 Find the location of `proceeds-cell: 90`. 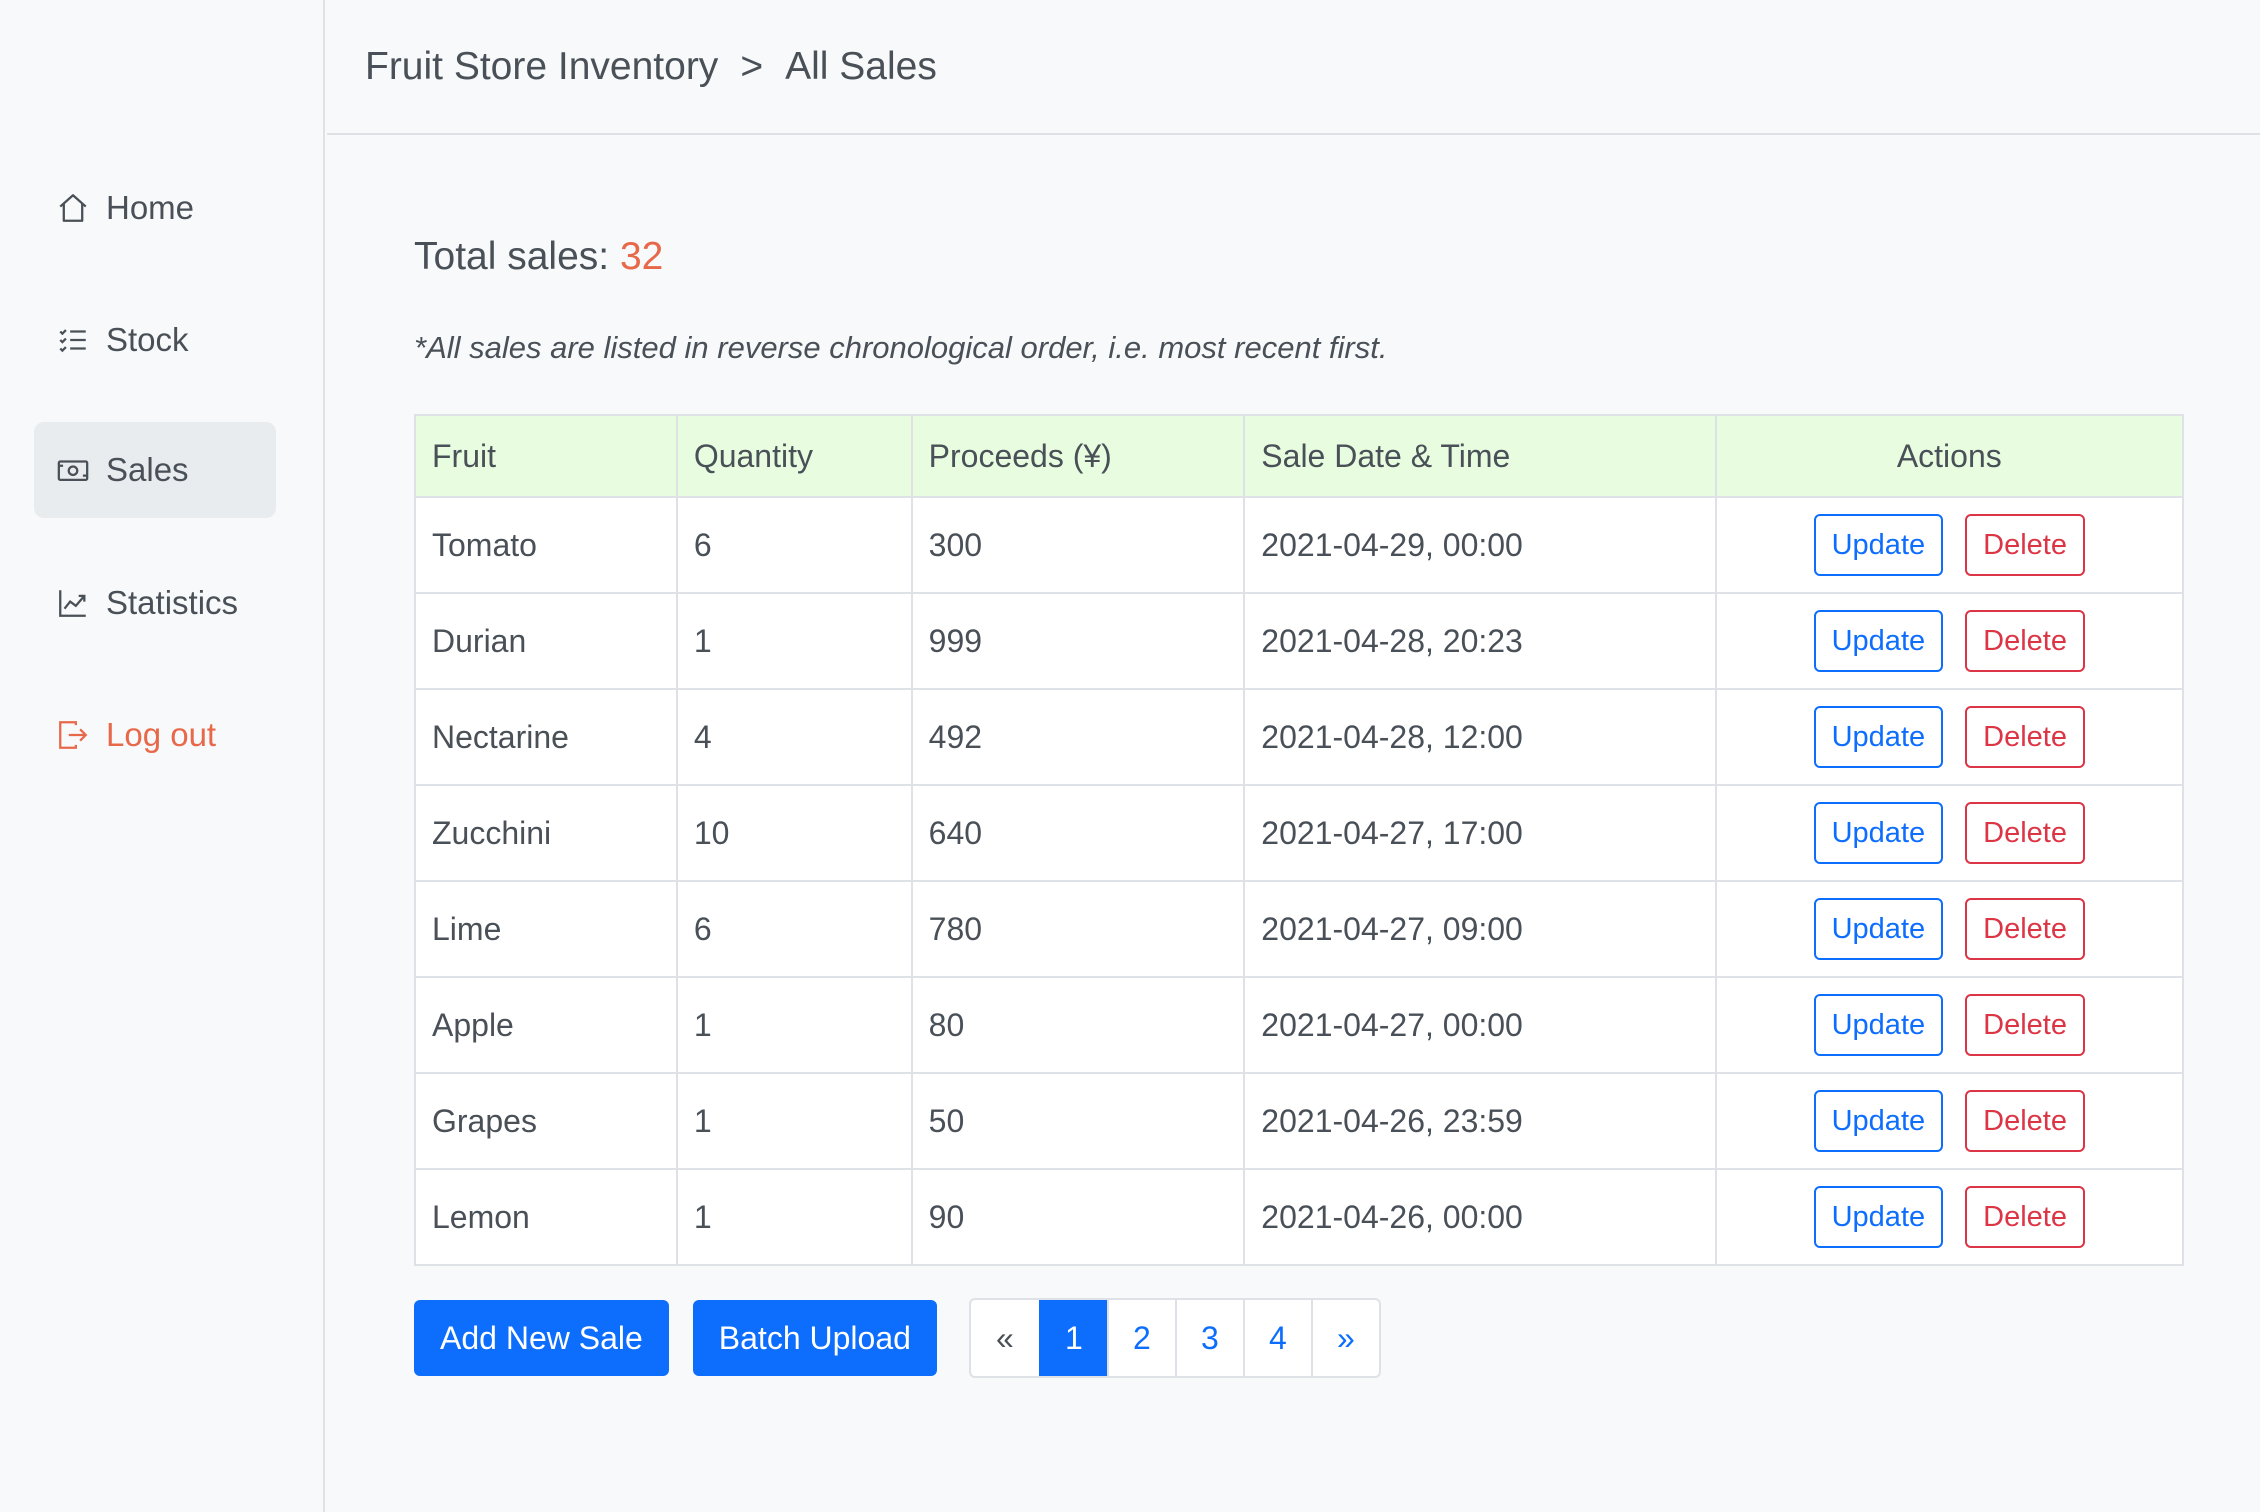

proceeds-cell: 90 is located at coordinates (1078, 1217).